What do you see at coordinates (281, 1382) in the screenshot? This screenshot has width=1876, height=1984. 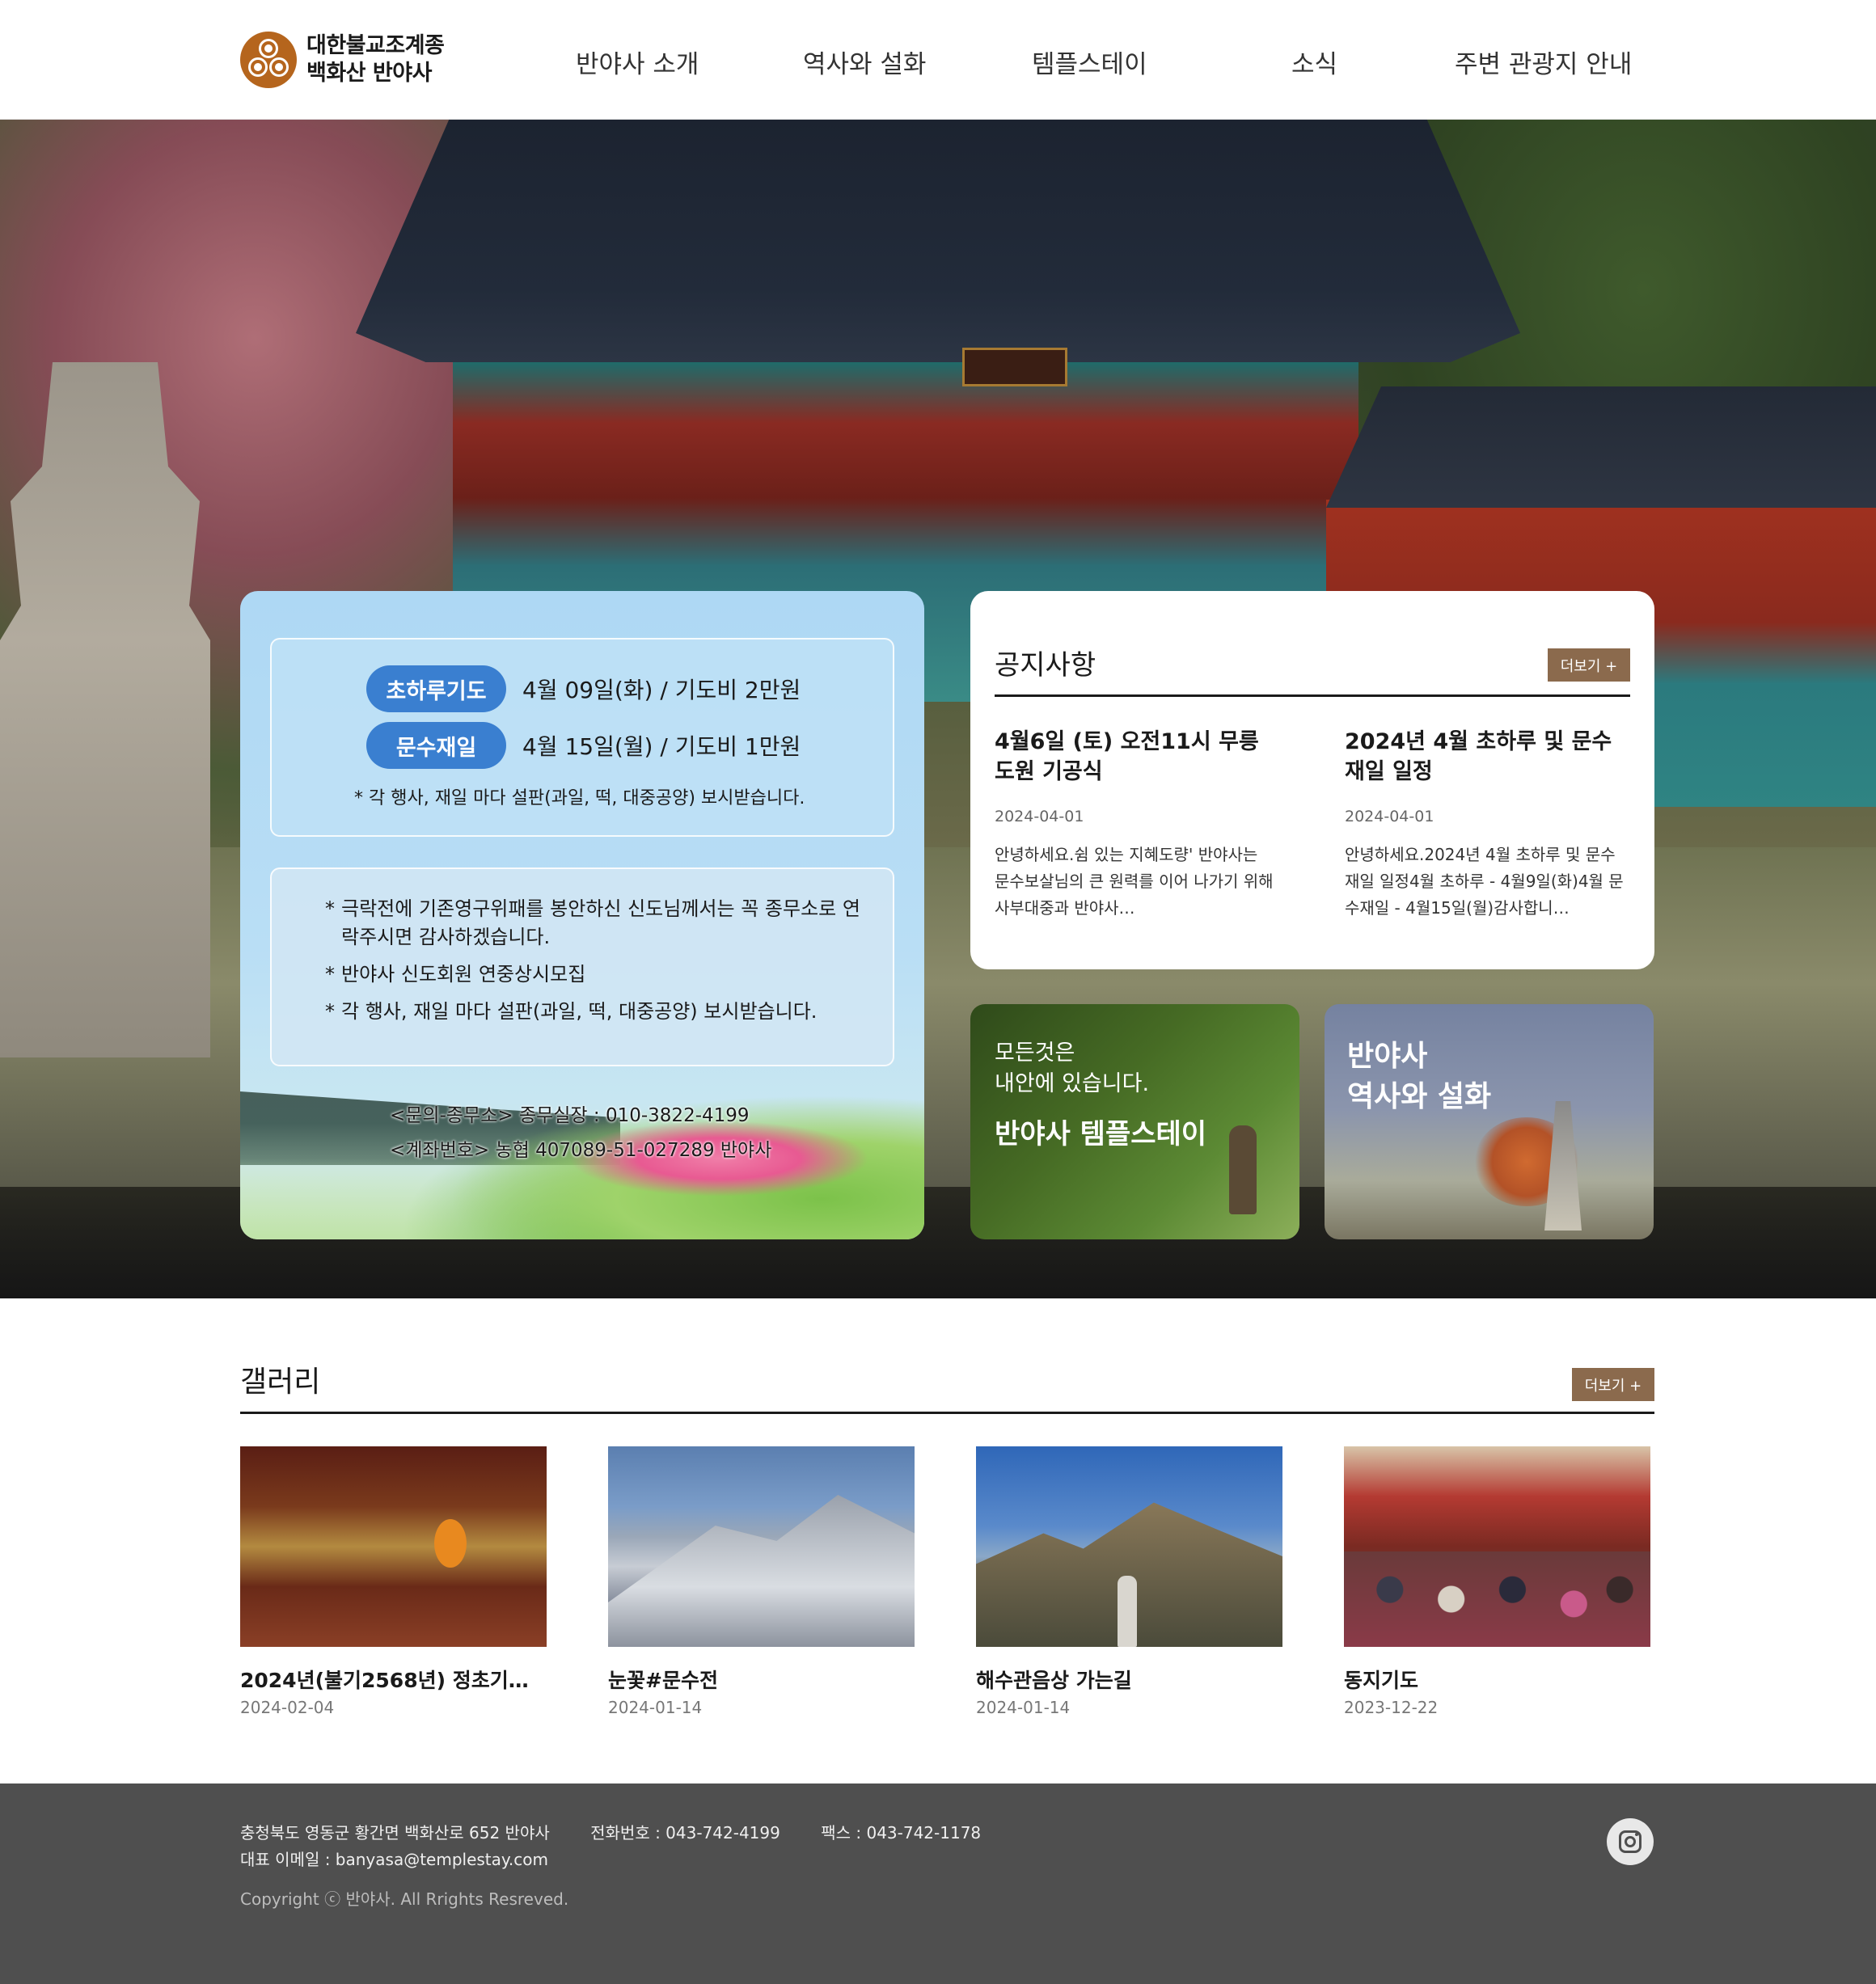 I see `gallery-title: 갤러리` at bounding box center [281, 1382].